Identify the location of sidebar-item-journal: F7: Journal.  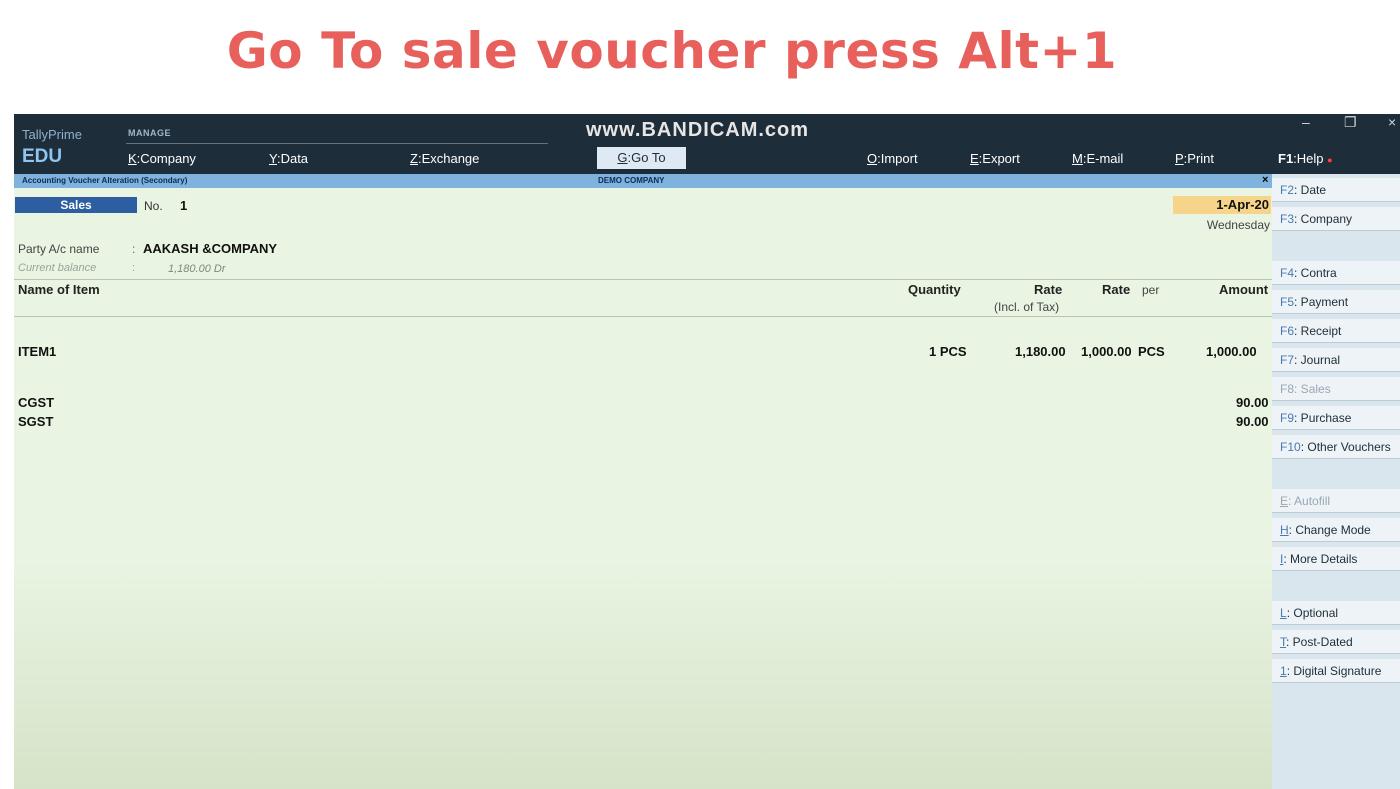
(1336, 360).